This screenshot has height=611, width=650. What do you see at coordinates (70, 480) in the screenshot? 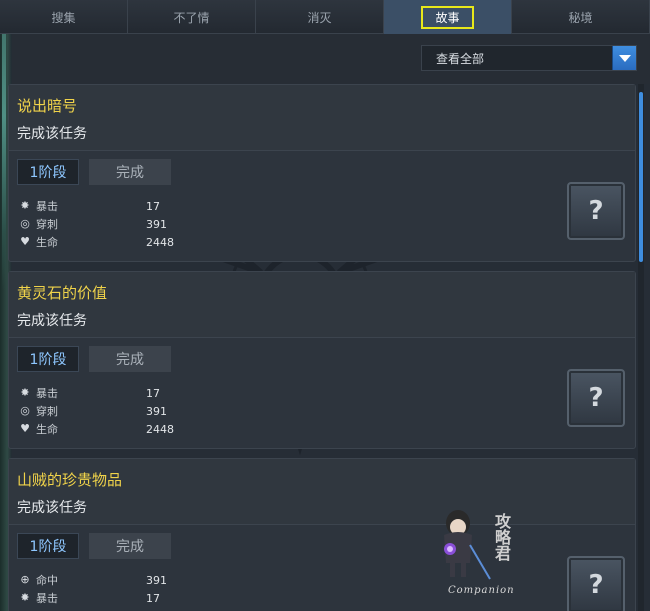
I see `quest-title: 山贼的珍贵物品` at bounding box center [70, 480].